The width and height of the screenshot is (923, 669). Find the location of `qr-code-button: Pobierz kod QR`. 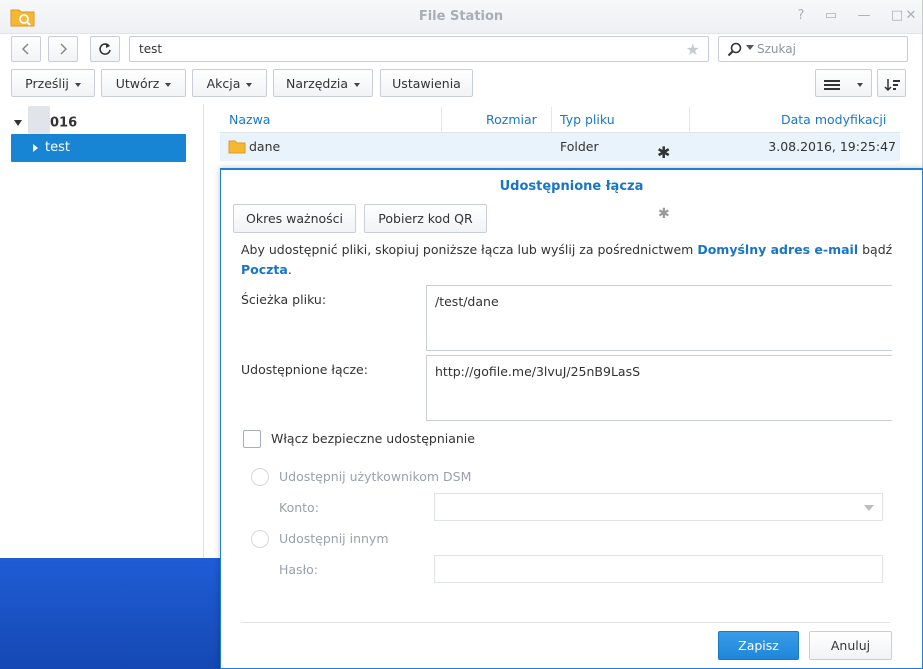

qr-code-button: Pobierz kod QR is located at coordinates (425, 218).